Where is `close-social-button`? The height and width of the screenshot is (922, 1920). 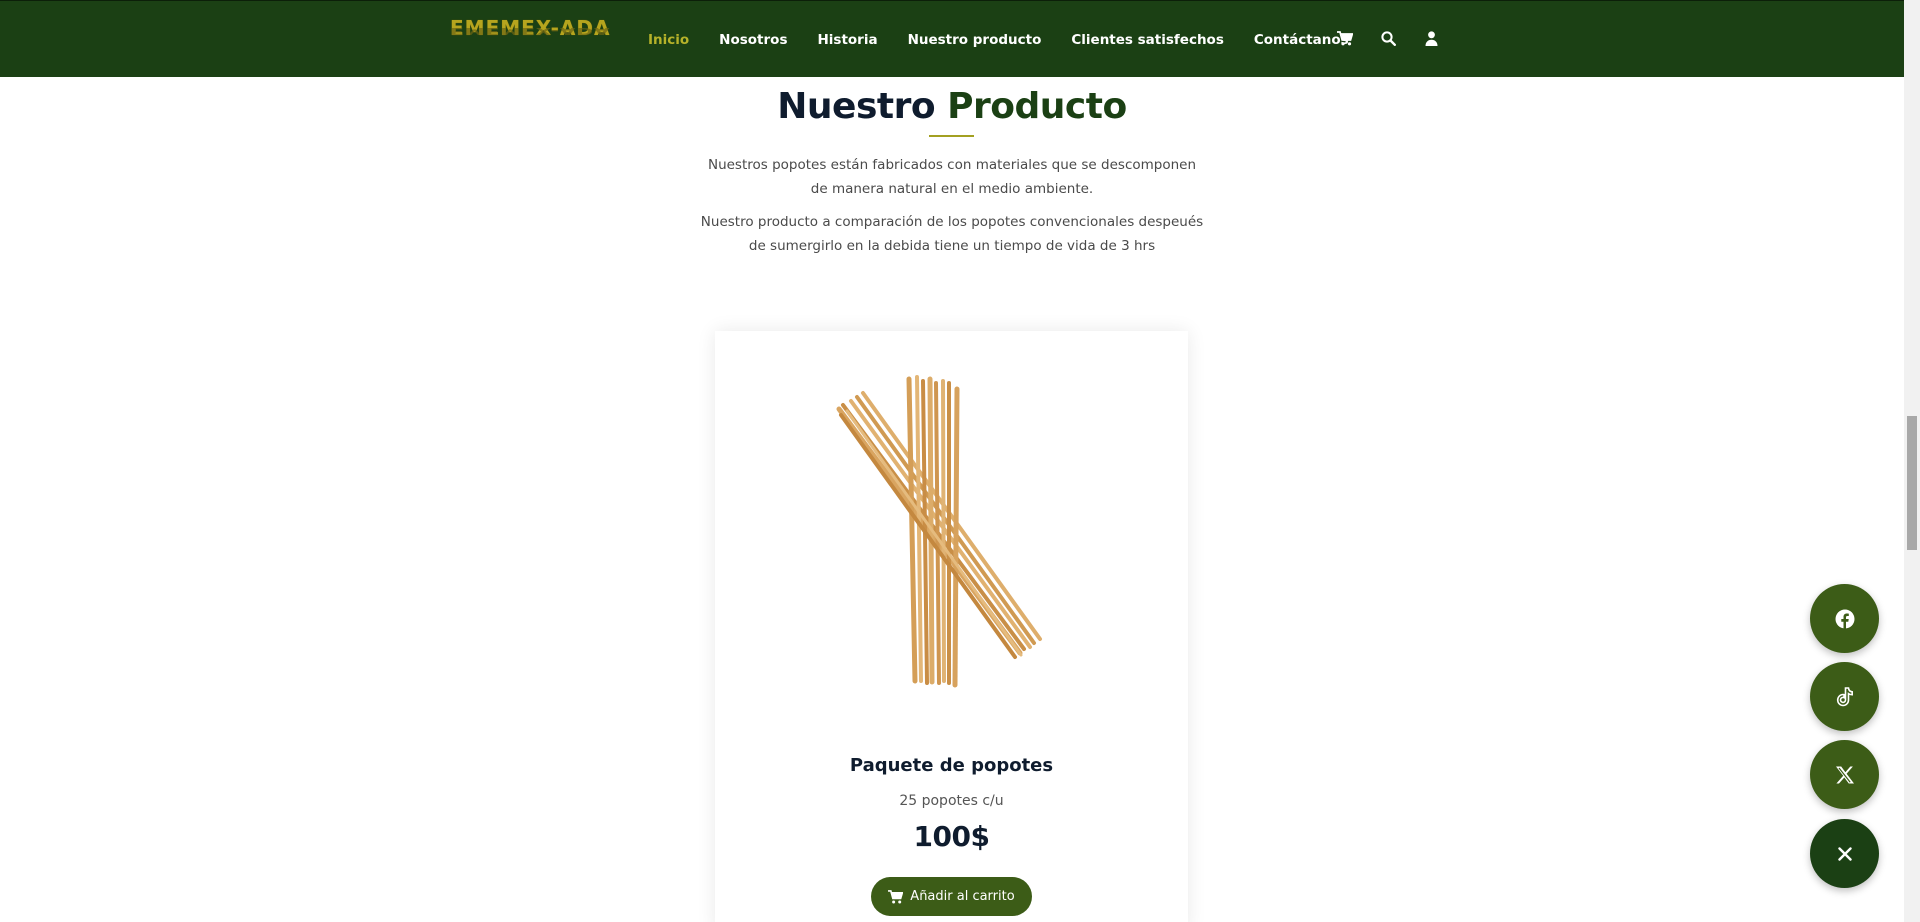 close-social-button is located at coordinates (1844, 853).